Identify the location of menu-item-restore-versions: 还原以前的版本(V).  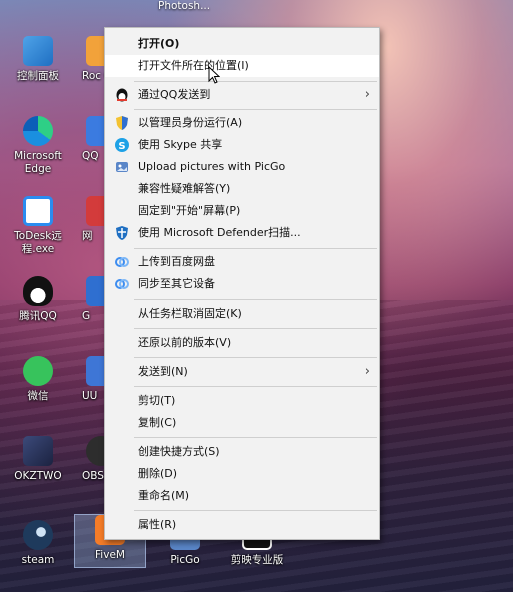
(242, 343).